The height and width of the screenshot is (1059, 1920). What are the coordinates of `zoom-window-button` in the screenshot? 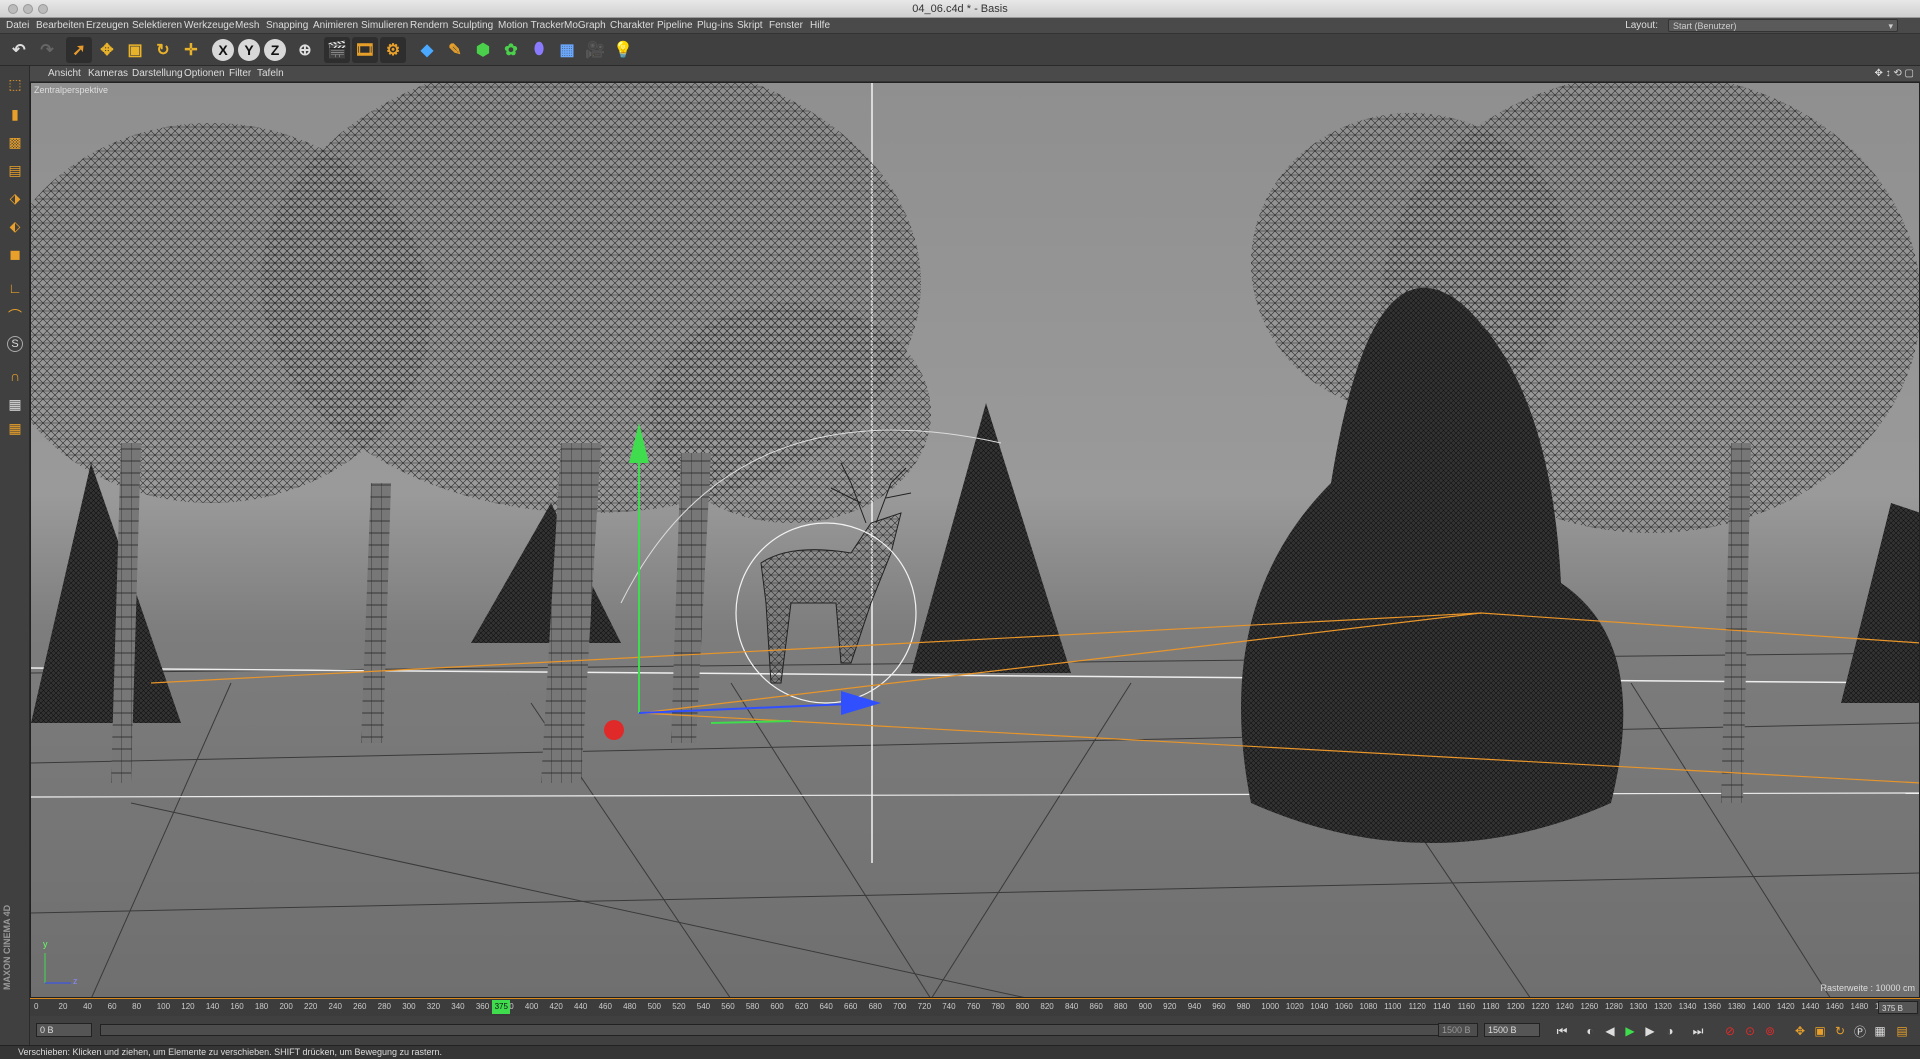 It's located at (43, 9).